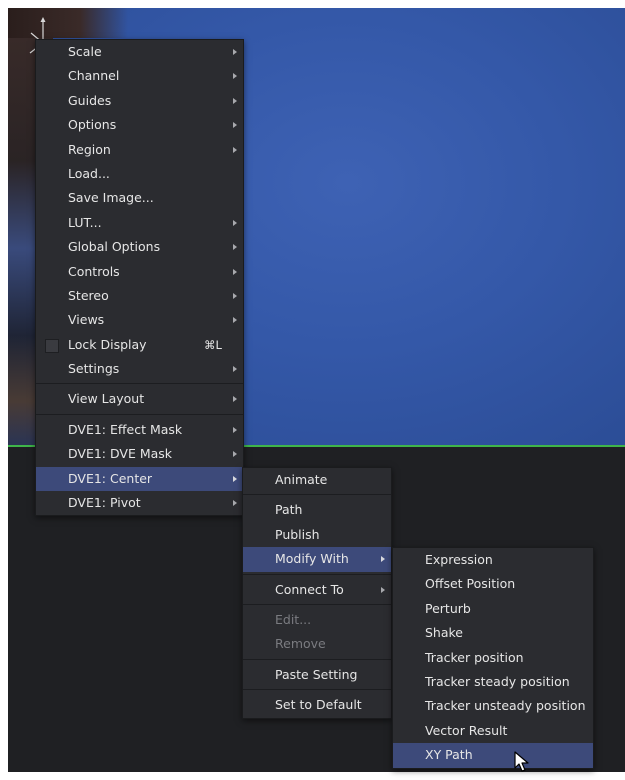 The height and width of the screenshot is (780, 625). Describe the element at coordinates (474, 657) in the screenshot. I see `menu-item-label: Tracker position` at that location.